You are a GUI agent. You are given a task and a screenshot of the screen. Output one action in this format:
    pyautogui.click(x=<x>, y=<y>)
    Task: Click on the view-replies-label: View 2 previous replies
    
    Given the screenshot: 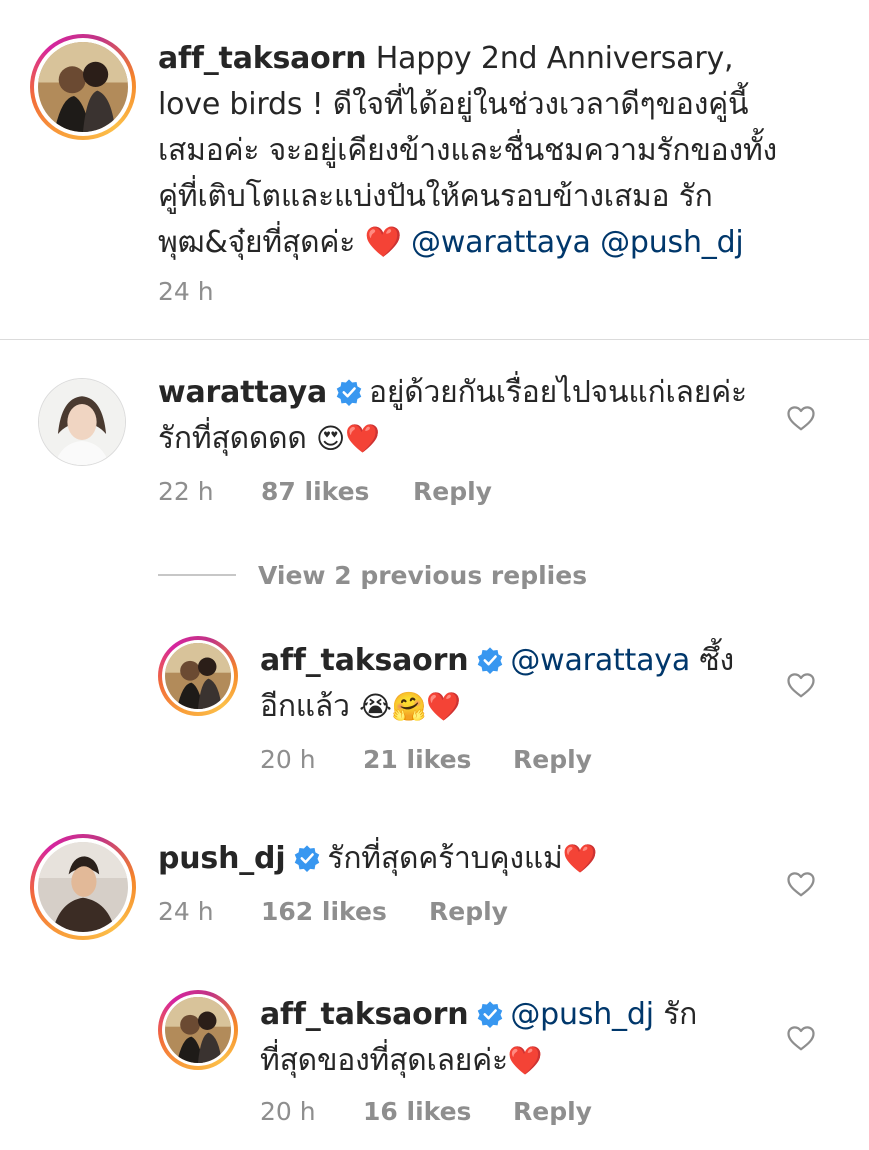 What is the action you would take?
    pyautogui.click(x=422, y=575)
    